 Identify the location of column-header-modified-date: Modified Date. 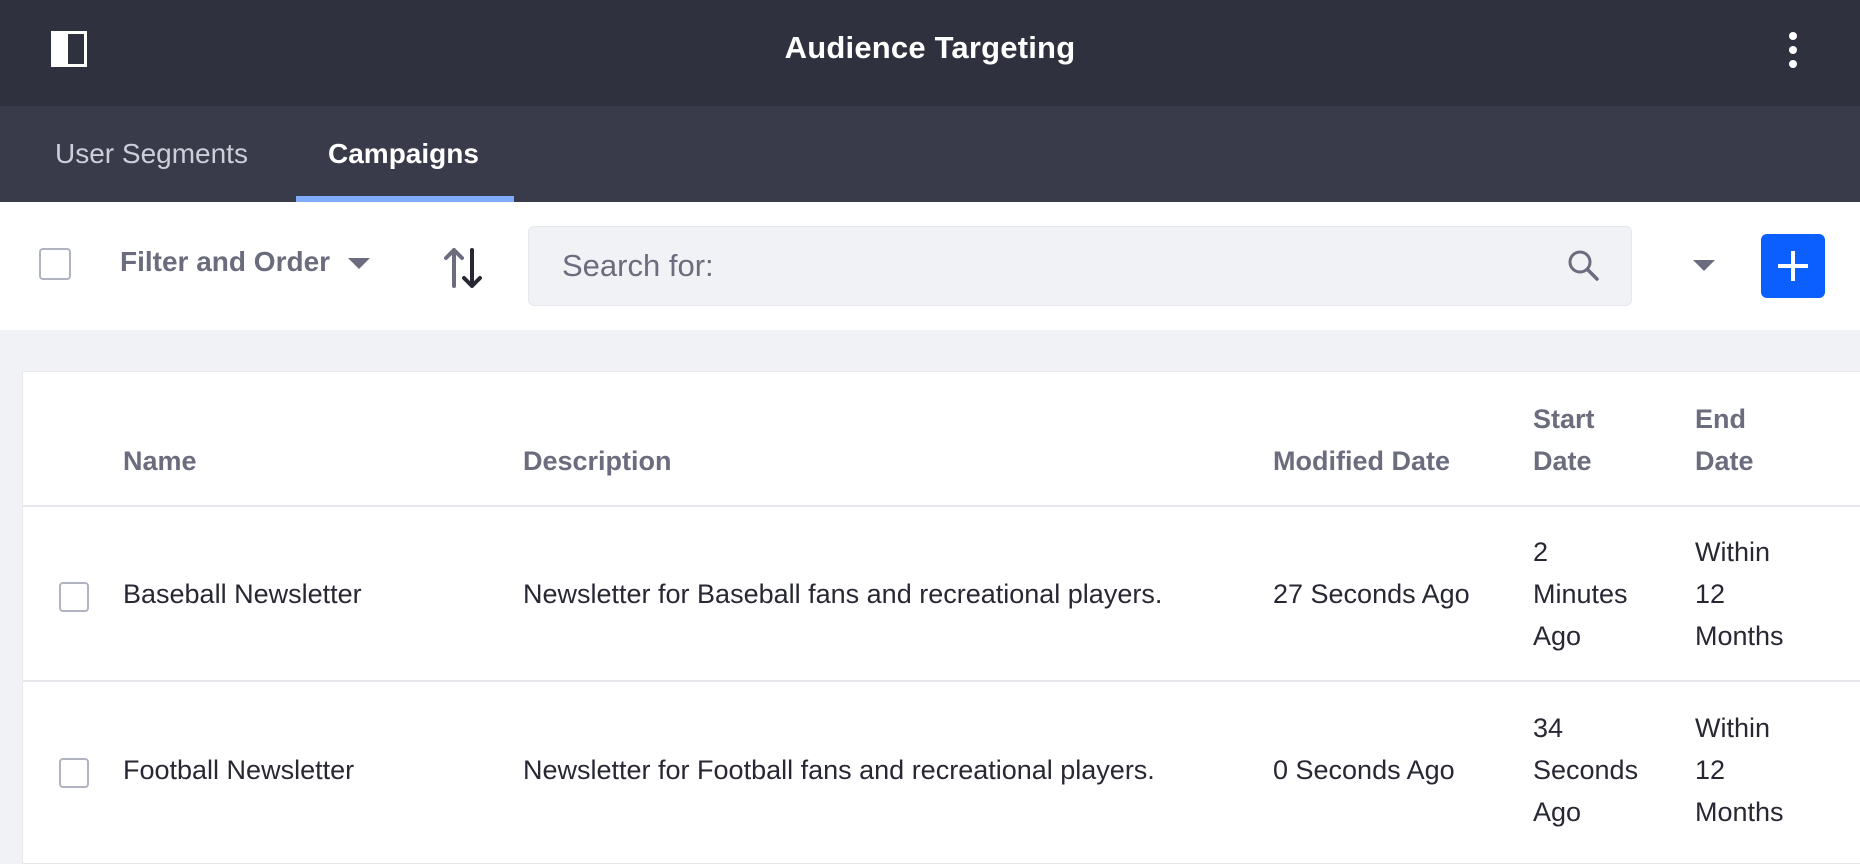
(1362, 461).